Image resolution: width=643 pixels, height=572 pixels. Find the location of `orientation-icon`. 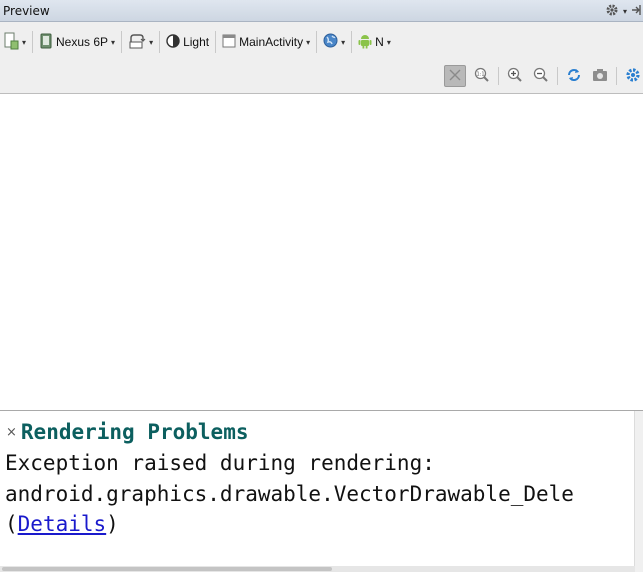

orientation-icon is located at coordinates (137, 42).